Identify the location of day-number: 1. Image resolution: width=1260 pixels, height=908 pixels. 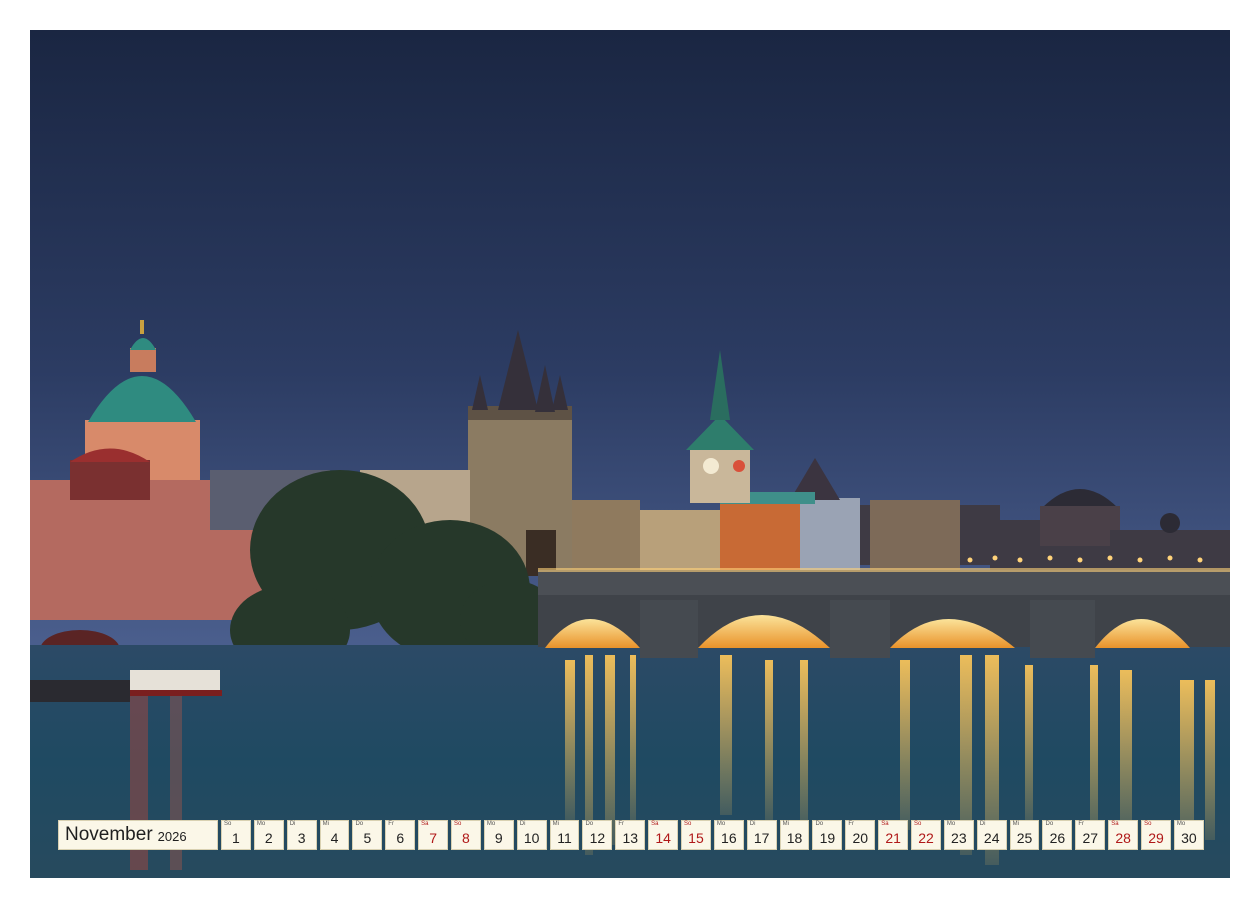
(236, 838).